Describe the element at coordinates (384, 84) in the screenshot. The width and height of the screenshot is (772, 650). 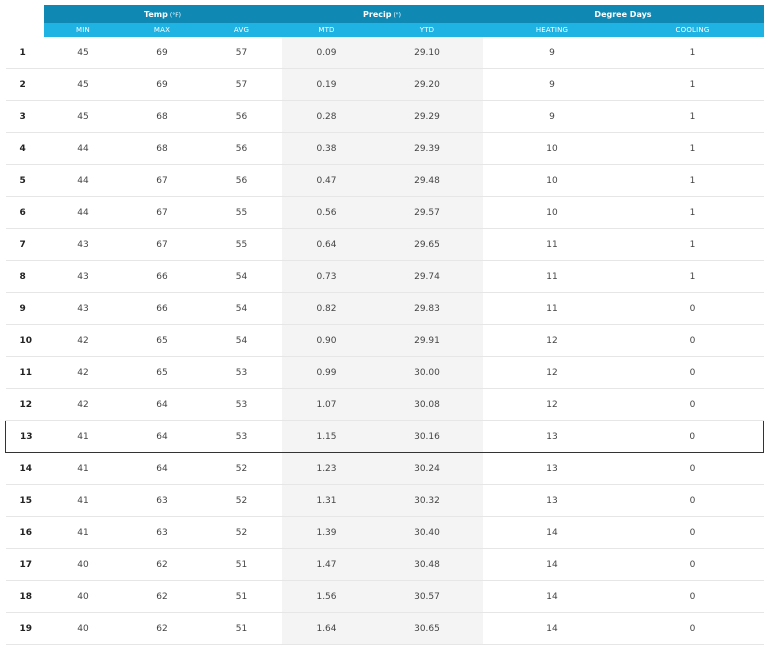
I see `table-row: 2 45 69 57 0.19 29.20 9 1` at that location.